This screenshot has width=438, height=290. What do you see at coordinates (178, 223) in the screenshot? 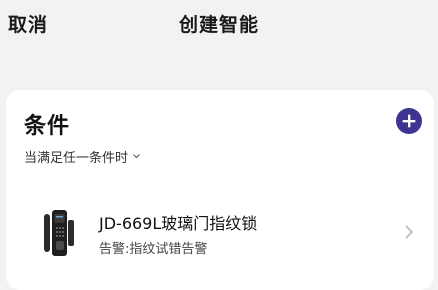
I see `device-name: JD-669L玻璃门指纹锁` at bounding box center [178, 223].